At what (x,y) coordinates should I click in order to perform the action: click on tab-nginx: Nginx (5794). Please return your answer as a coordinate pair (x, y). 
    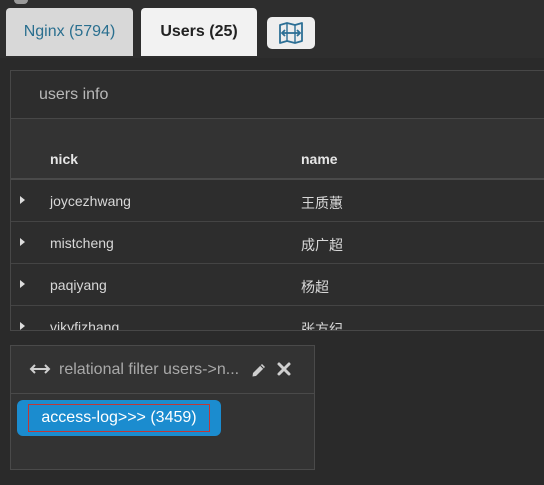
    Looking at the image, I should click on (69, 32).